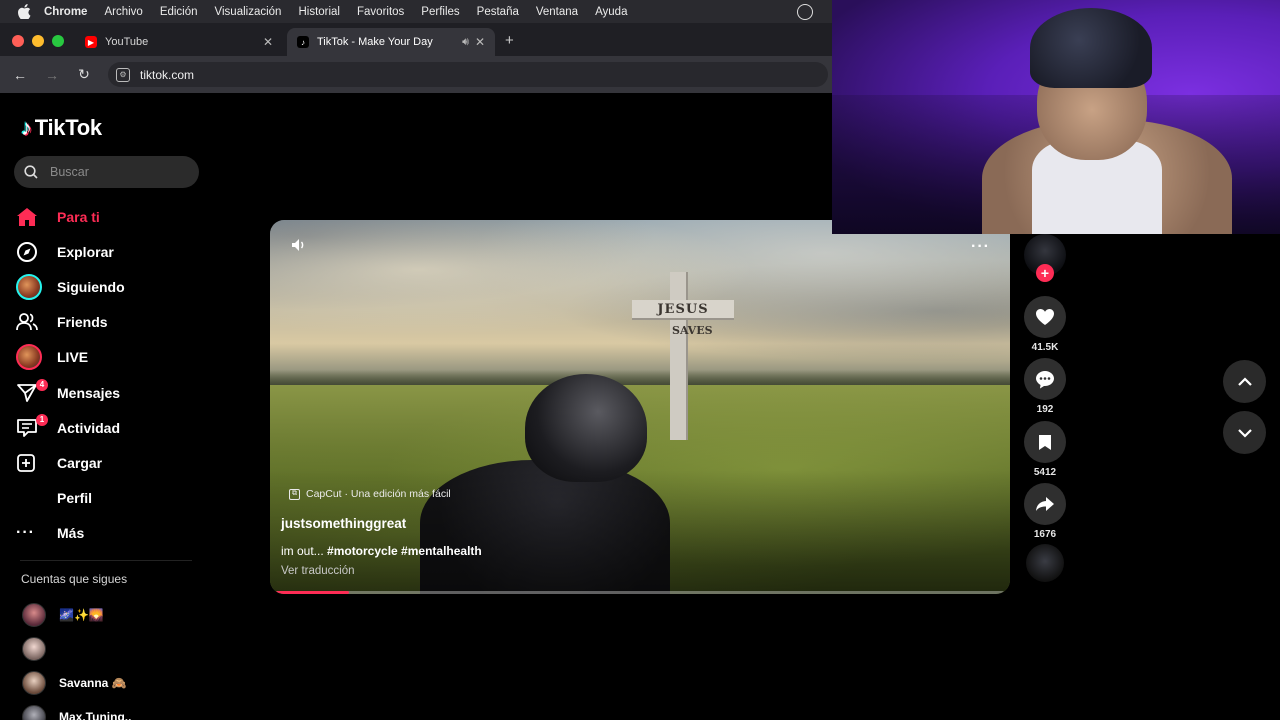  Describe the element at coordinates (375, 42) in the screenshot. I see `tab-title: TikTok - Make Your Day` at that location.